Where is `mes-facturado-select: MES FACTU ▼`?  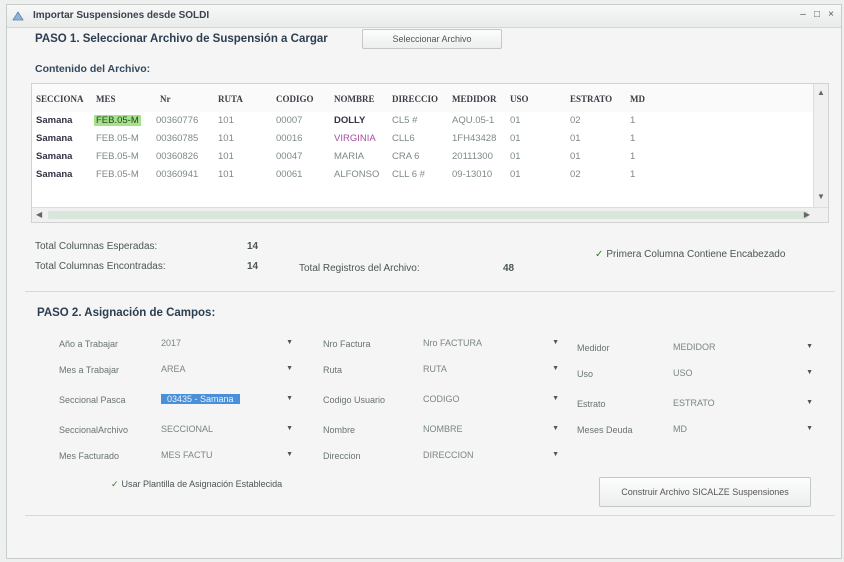
mes-facturado-select: MES FACTU ▼ is located at coordinates (225, 455).